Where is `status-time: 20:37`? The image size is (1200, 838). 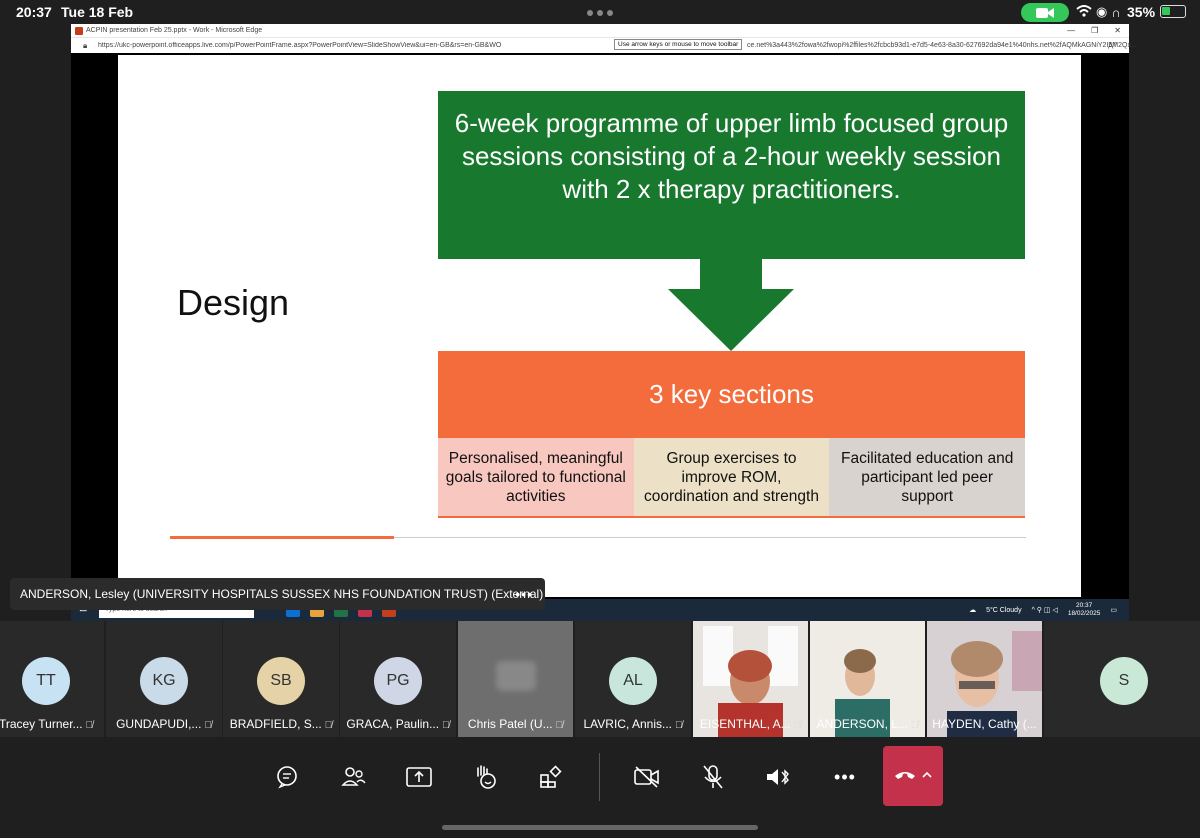
status-time: 20:37 is located at coordinates (34, 12).